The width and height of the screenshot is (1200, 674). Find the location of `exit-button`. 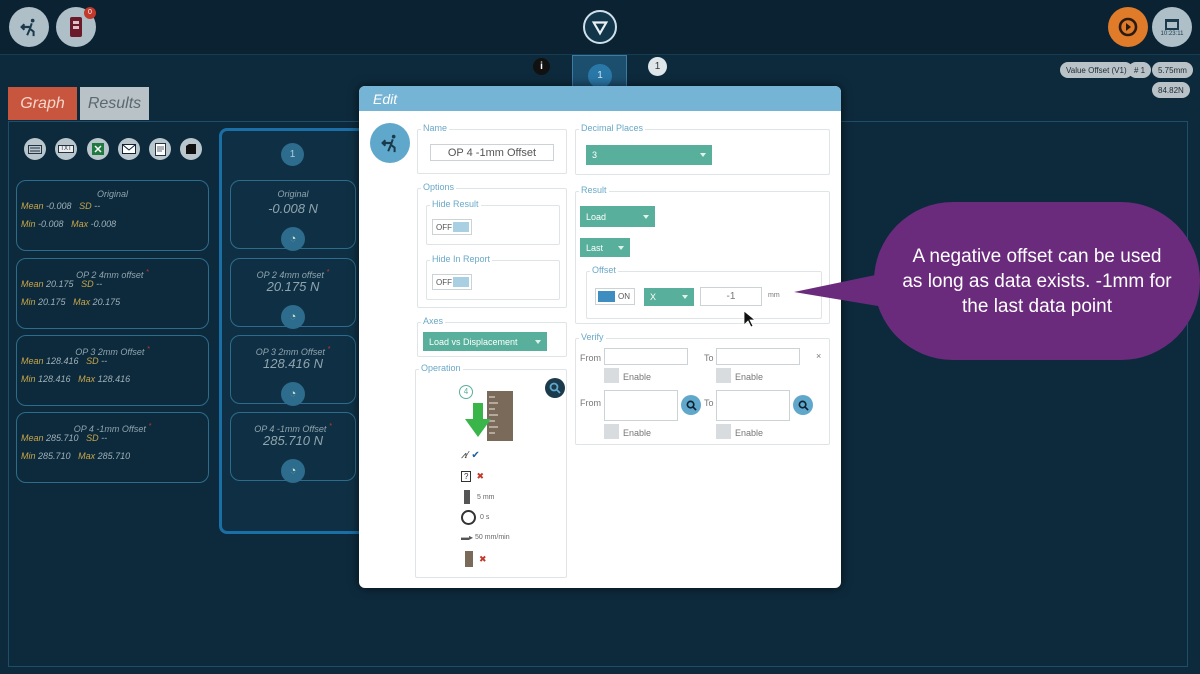

exit-button is located at coordinates (29, 27).